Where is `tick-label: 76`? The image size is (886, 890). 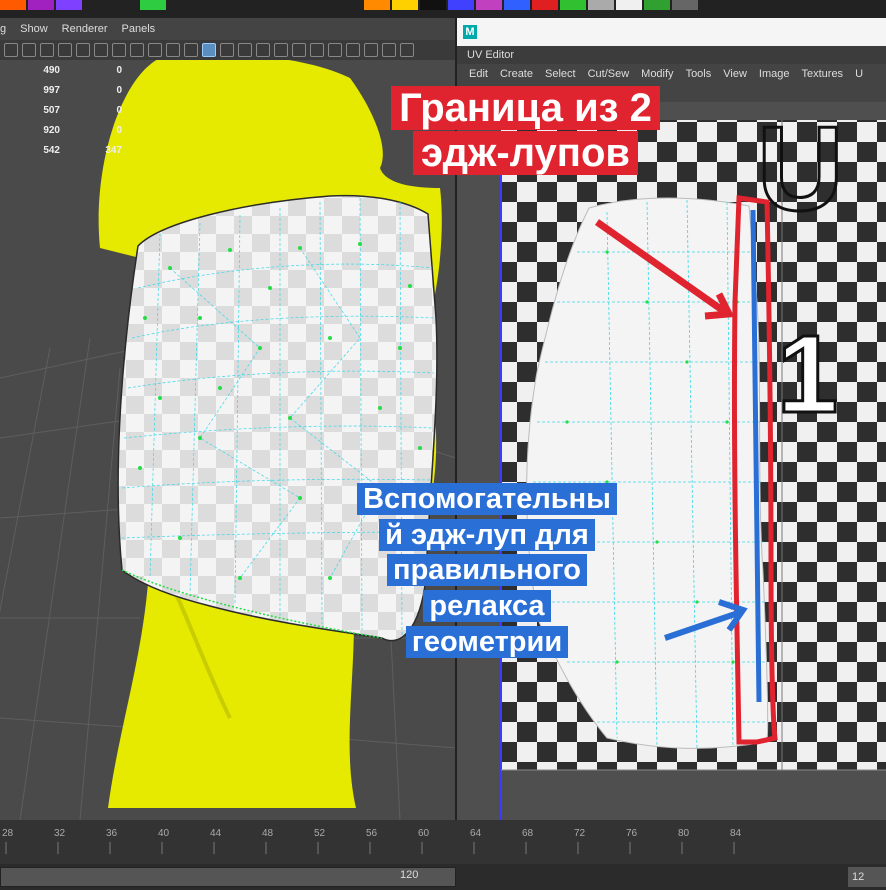
tick-label: 76 is located at coordinates (632, 833).